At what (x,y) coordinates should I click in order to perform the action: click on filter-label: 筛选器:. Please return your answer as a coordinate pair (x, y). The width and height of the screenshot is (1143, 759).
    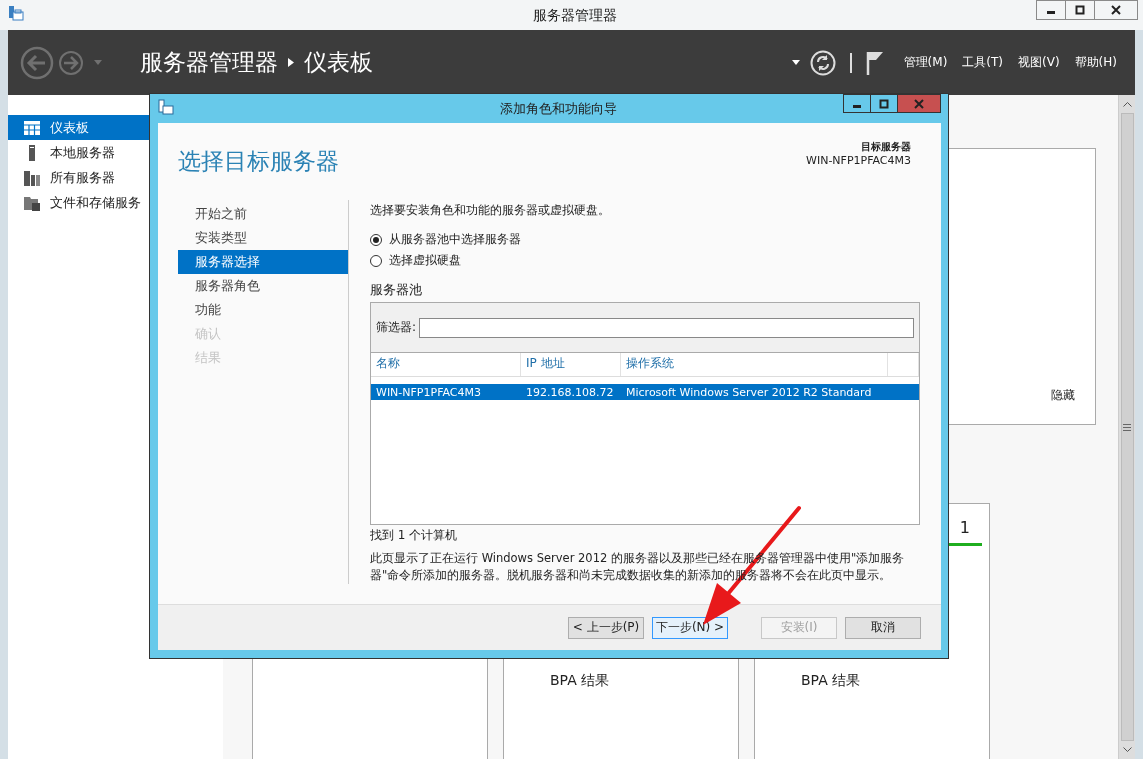
    Looking at the image, I should click on (396, 327).